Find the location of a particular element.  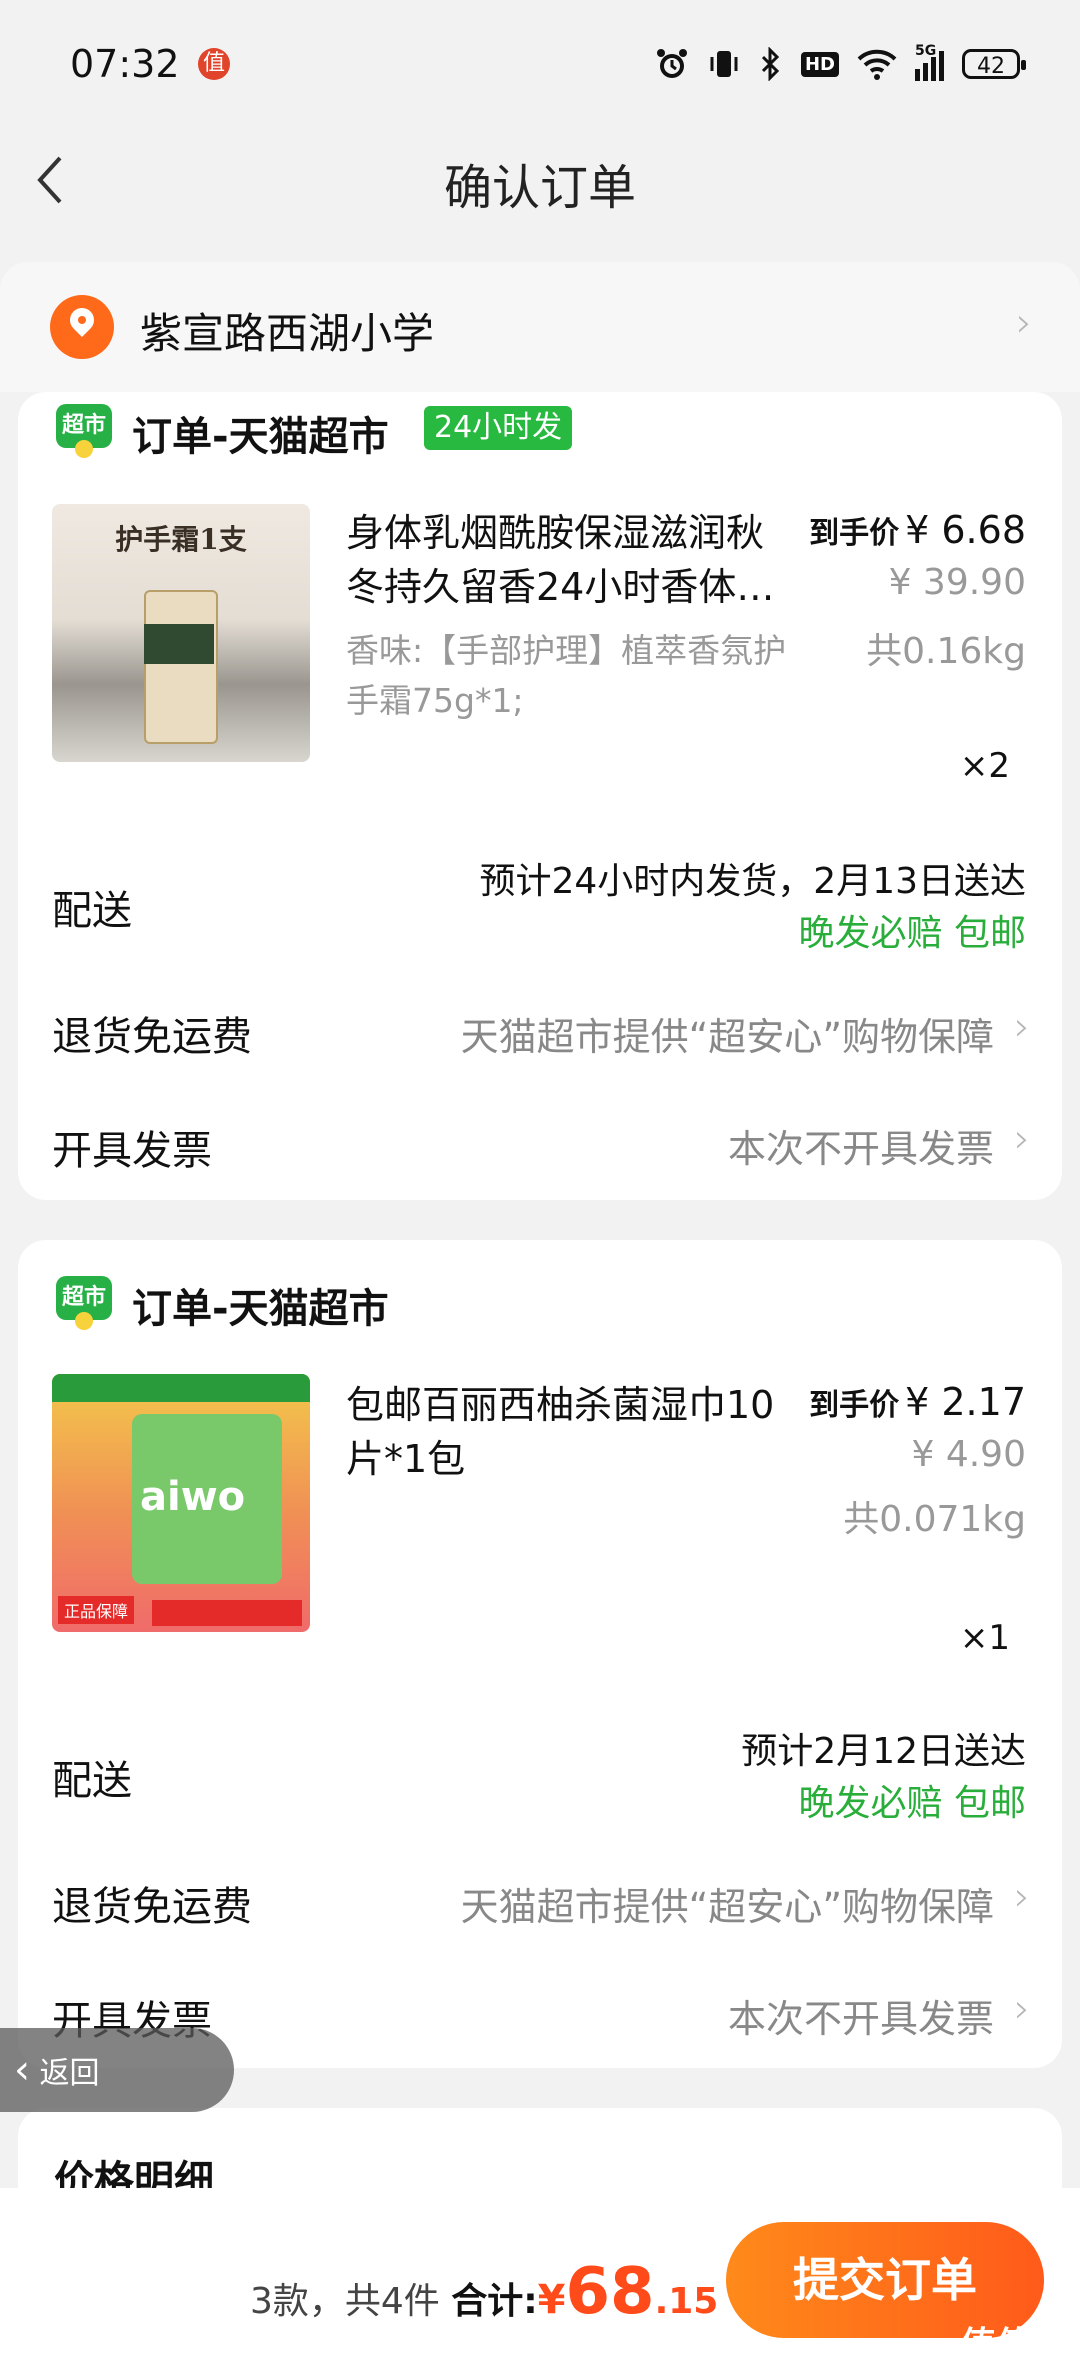

total-label: 合计: is located at coordinates (494, 2301).